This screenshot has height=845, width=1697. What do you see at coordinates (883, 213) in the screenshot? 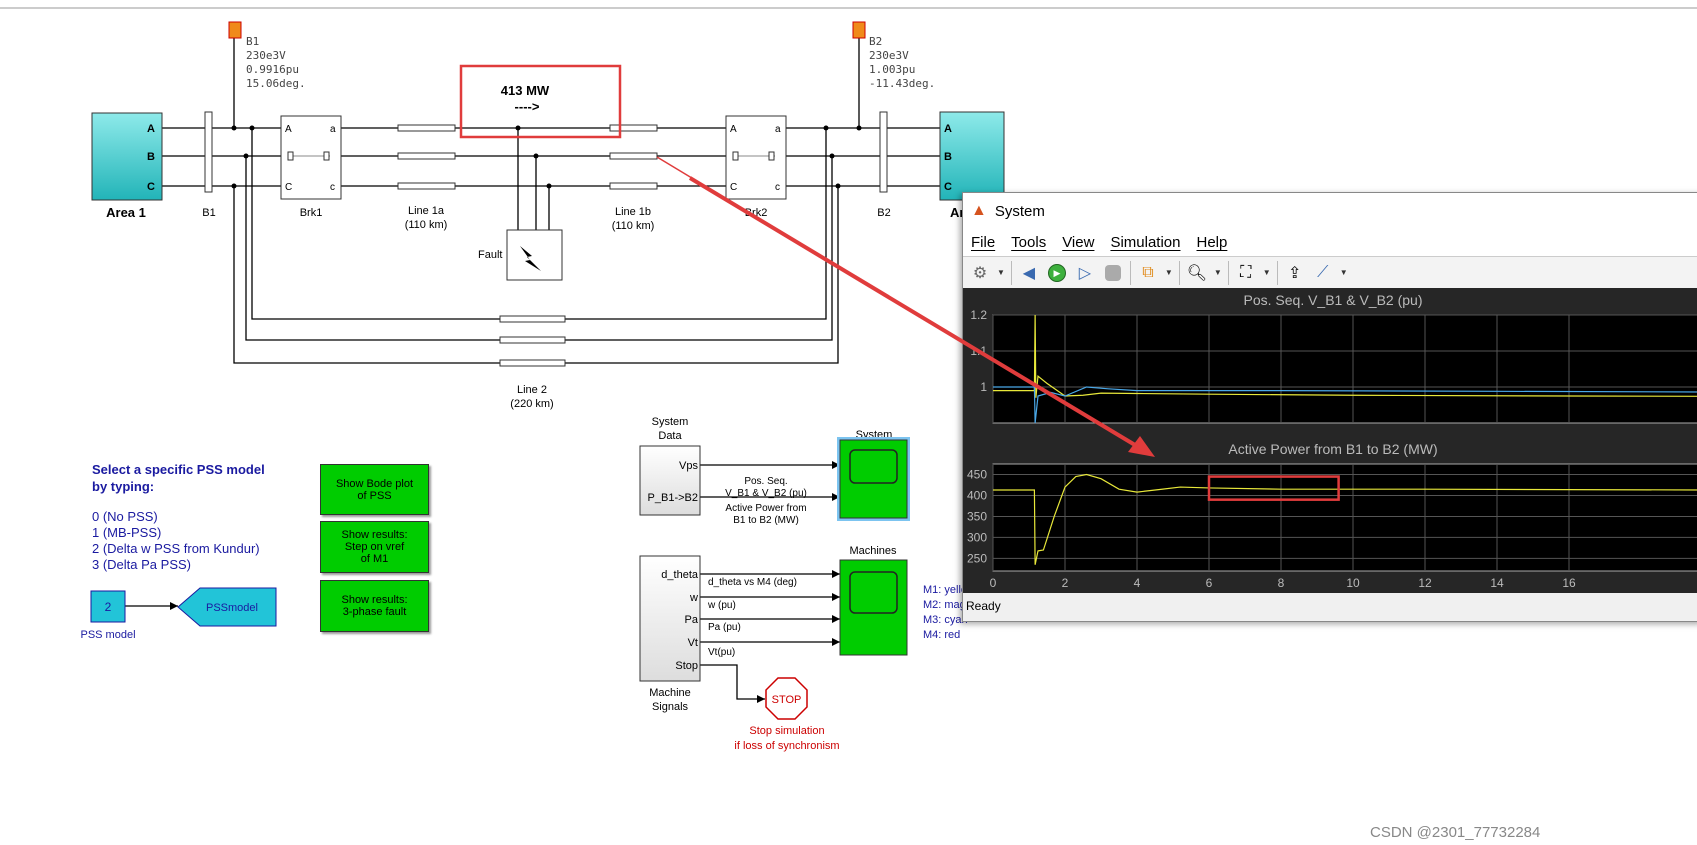
I see `bus-b2-label: B2` at bounding box center [883, 213].